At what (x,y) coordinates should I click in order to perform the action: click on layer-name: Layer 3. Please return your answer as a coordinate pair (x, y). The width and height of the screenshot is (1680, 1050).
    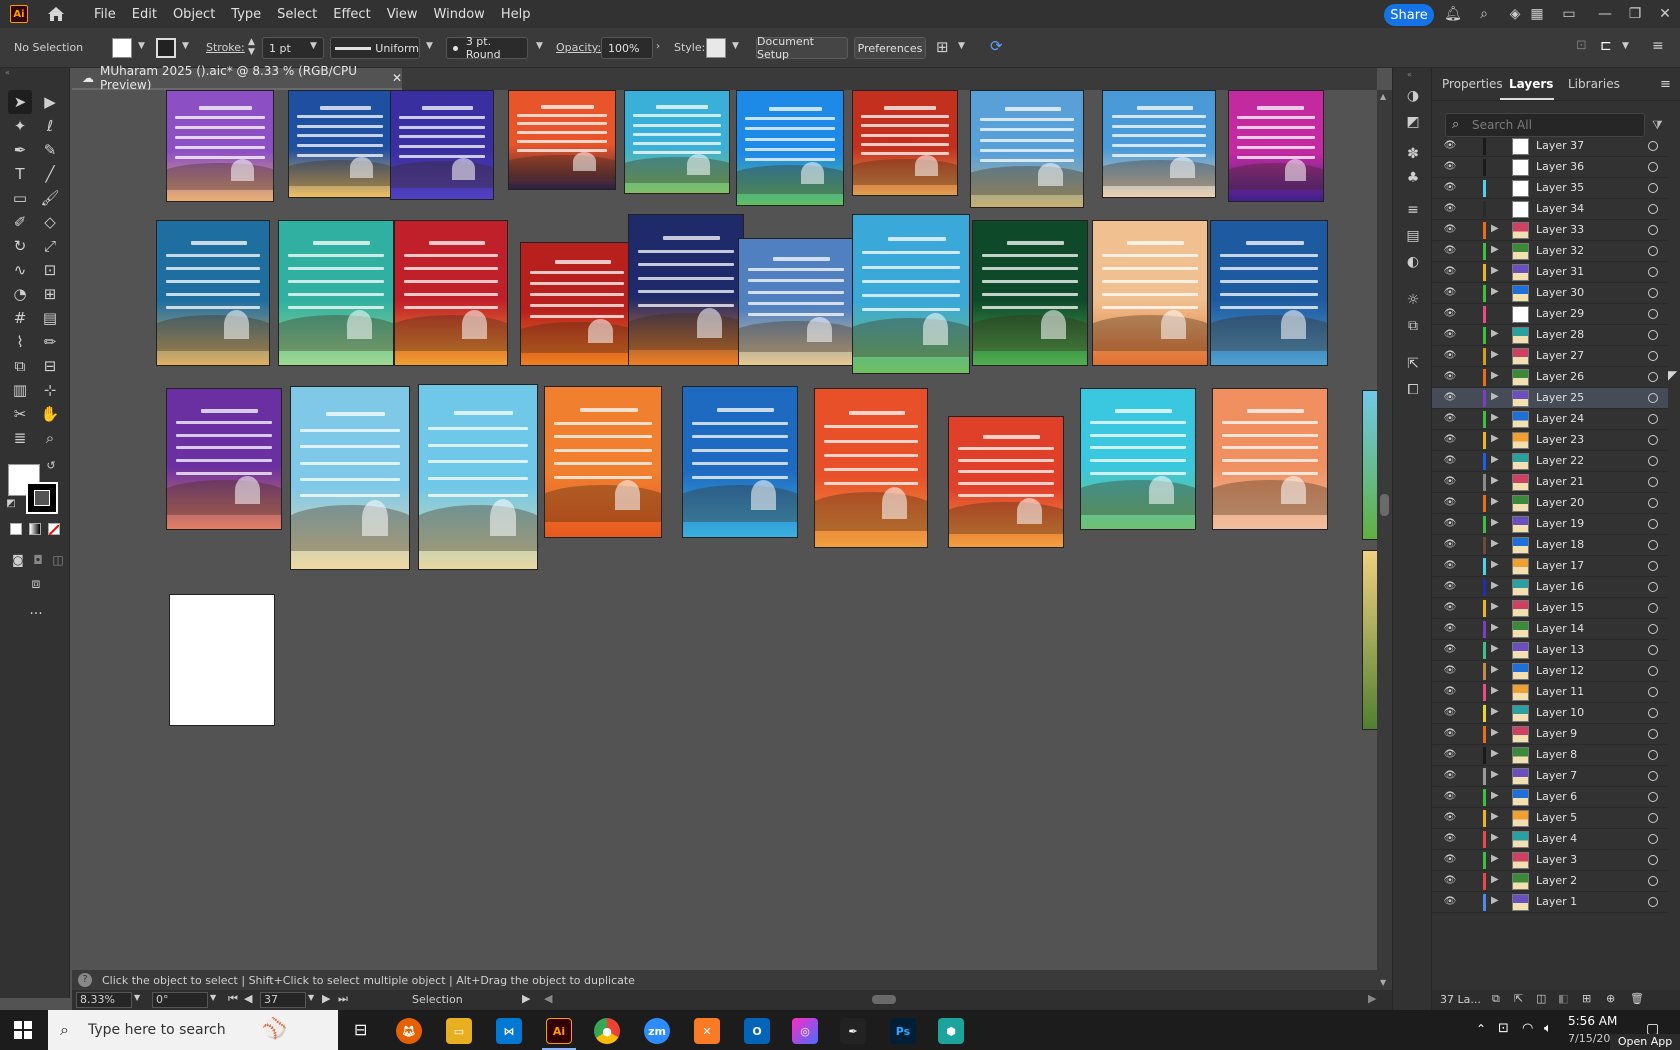
    Looking at the image, I should click on (1556, 859).